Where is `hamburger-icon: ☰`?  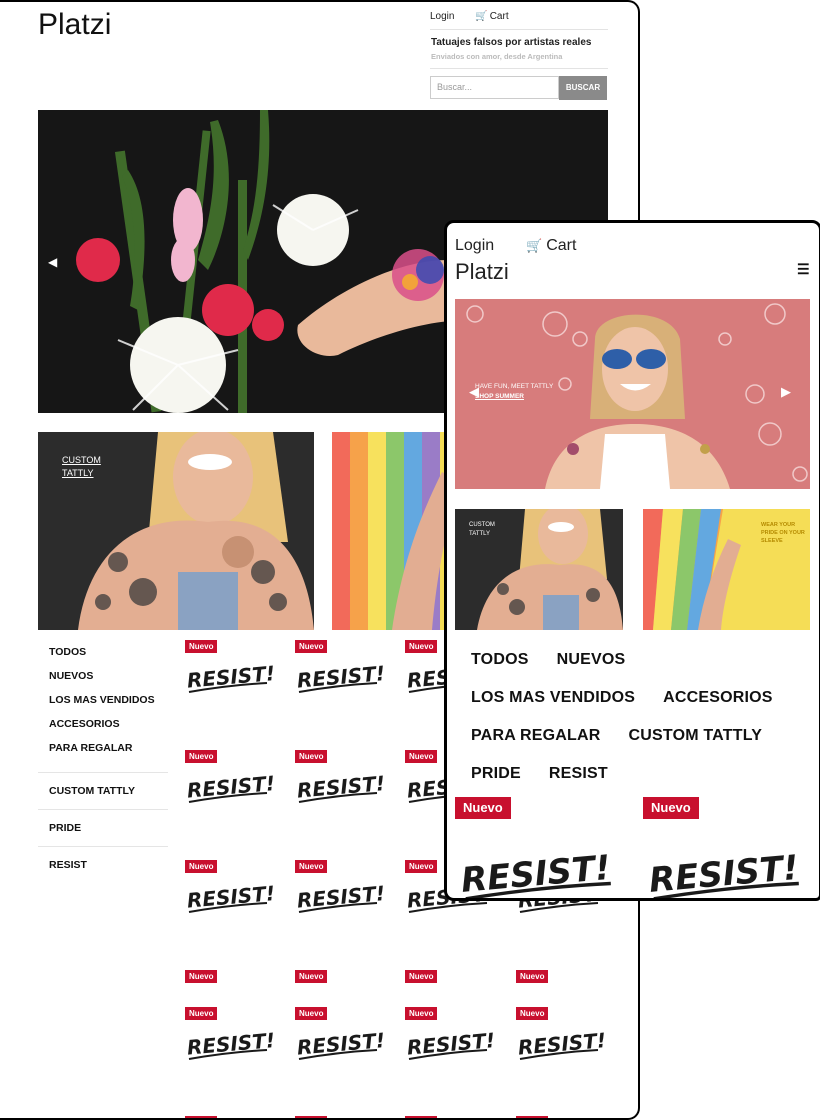 hamburger-icon: ☰ is located at coordinates (803, 269).